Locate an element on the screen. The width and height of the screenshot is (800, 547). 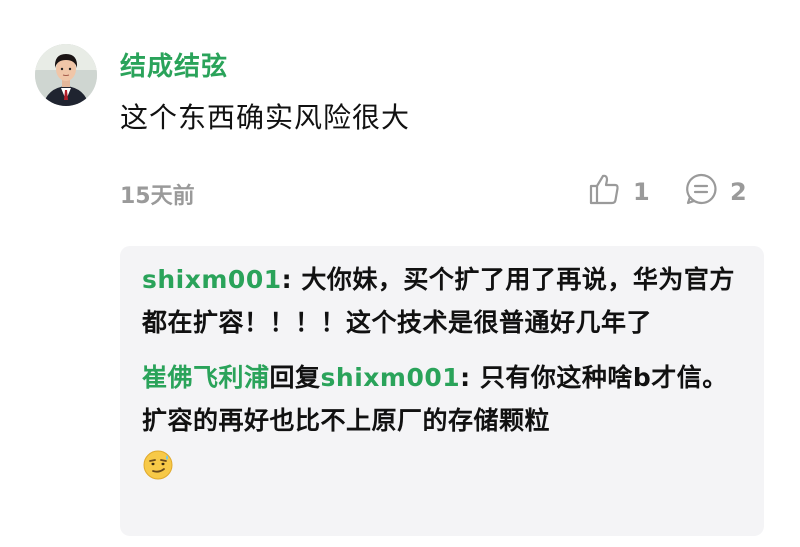
reply-author: 崔佛飞利浦 is located at coordinates (206, 377).